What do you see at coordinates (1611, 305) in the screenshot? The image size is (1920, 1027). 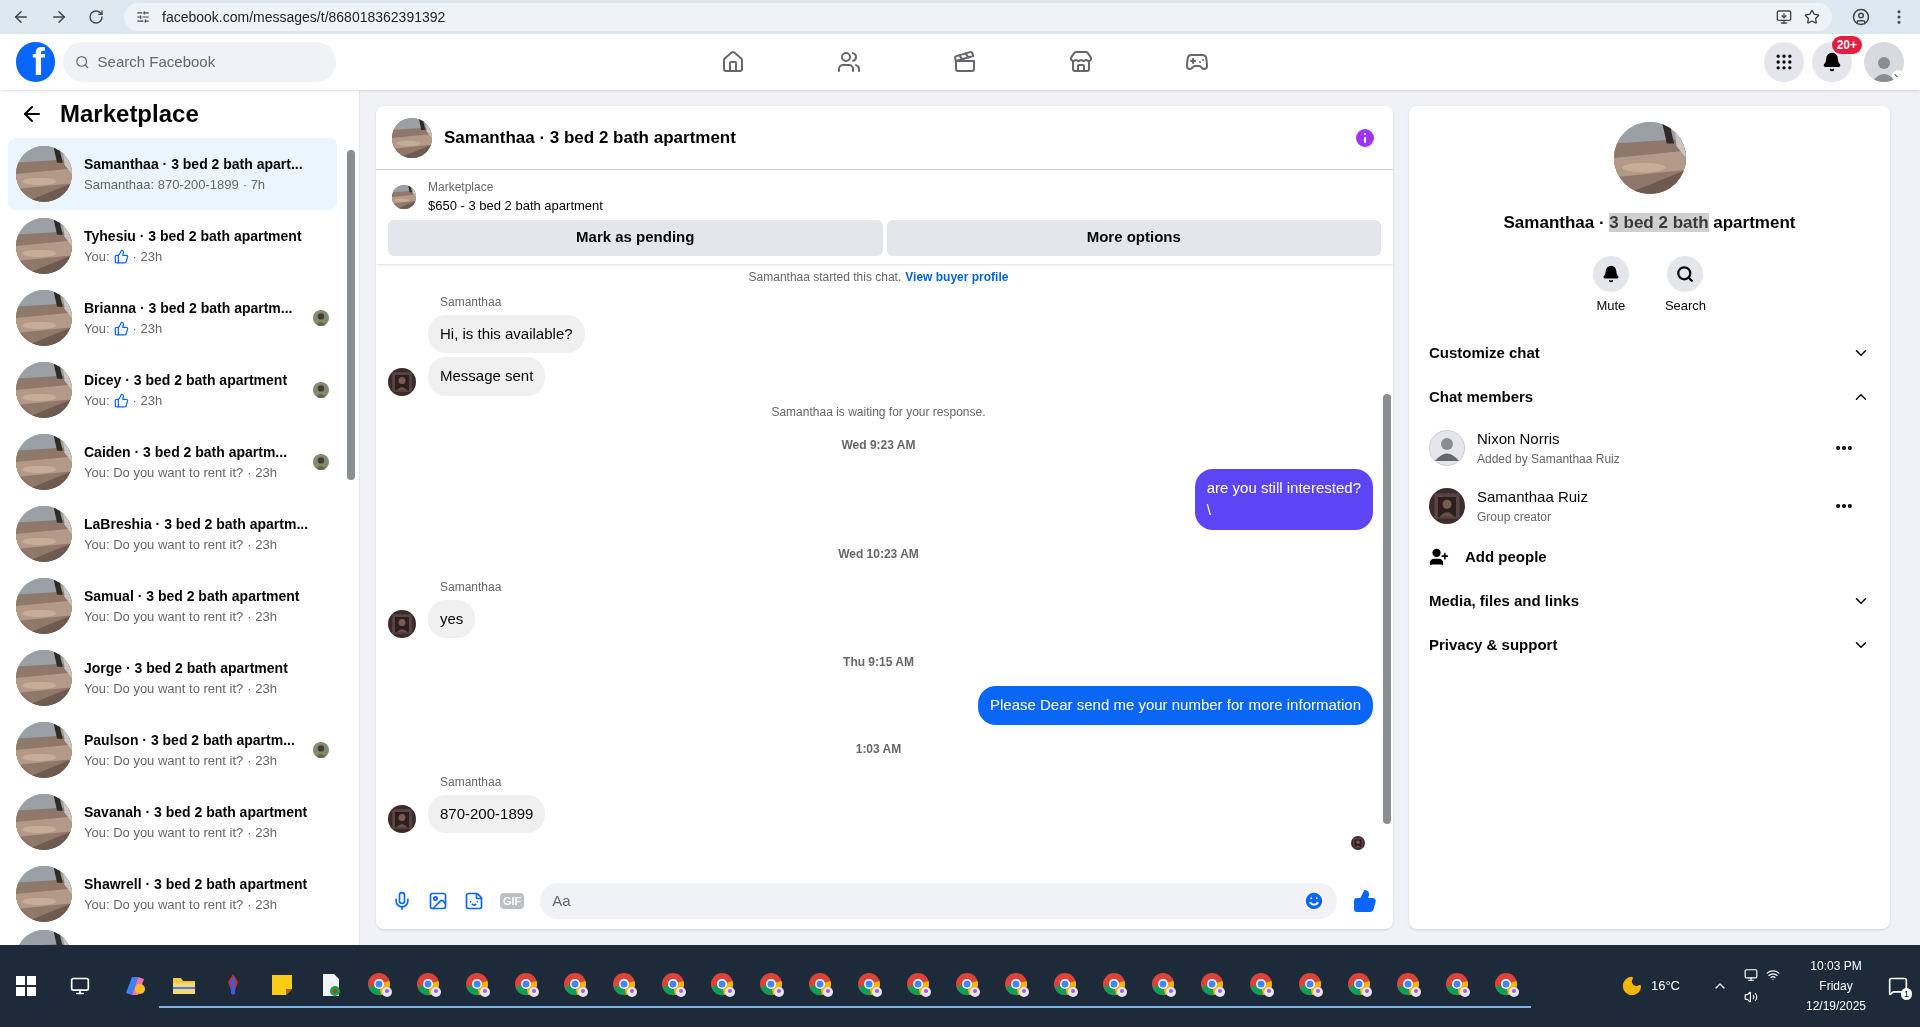 I see `action-label: Mute` at bounding box center [1611, 305].